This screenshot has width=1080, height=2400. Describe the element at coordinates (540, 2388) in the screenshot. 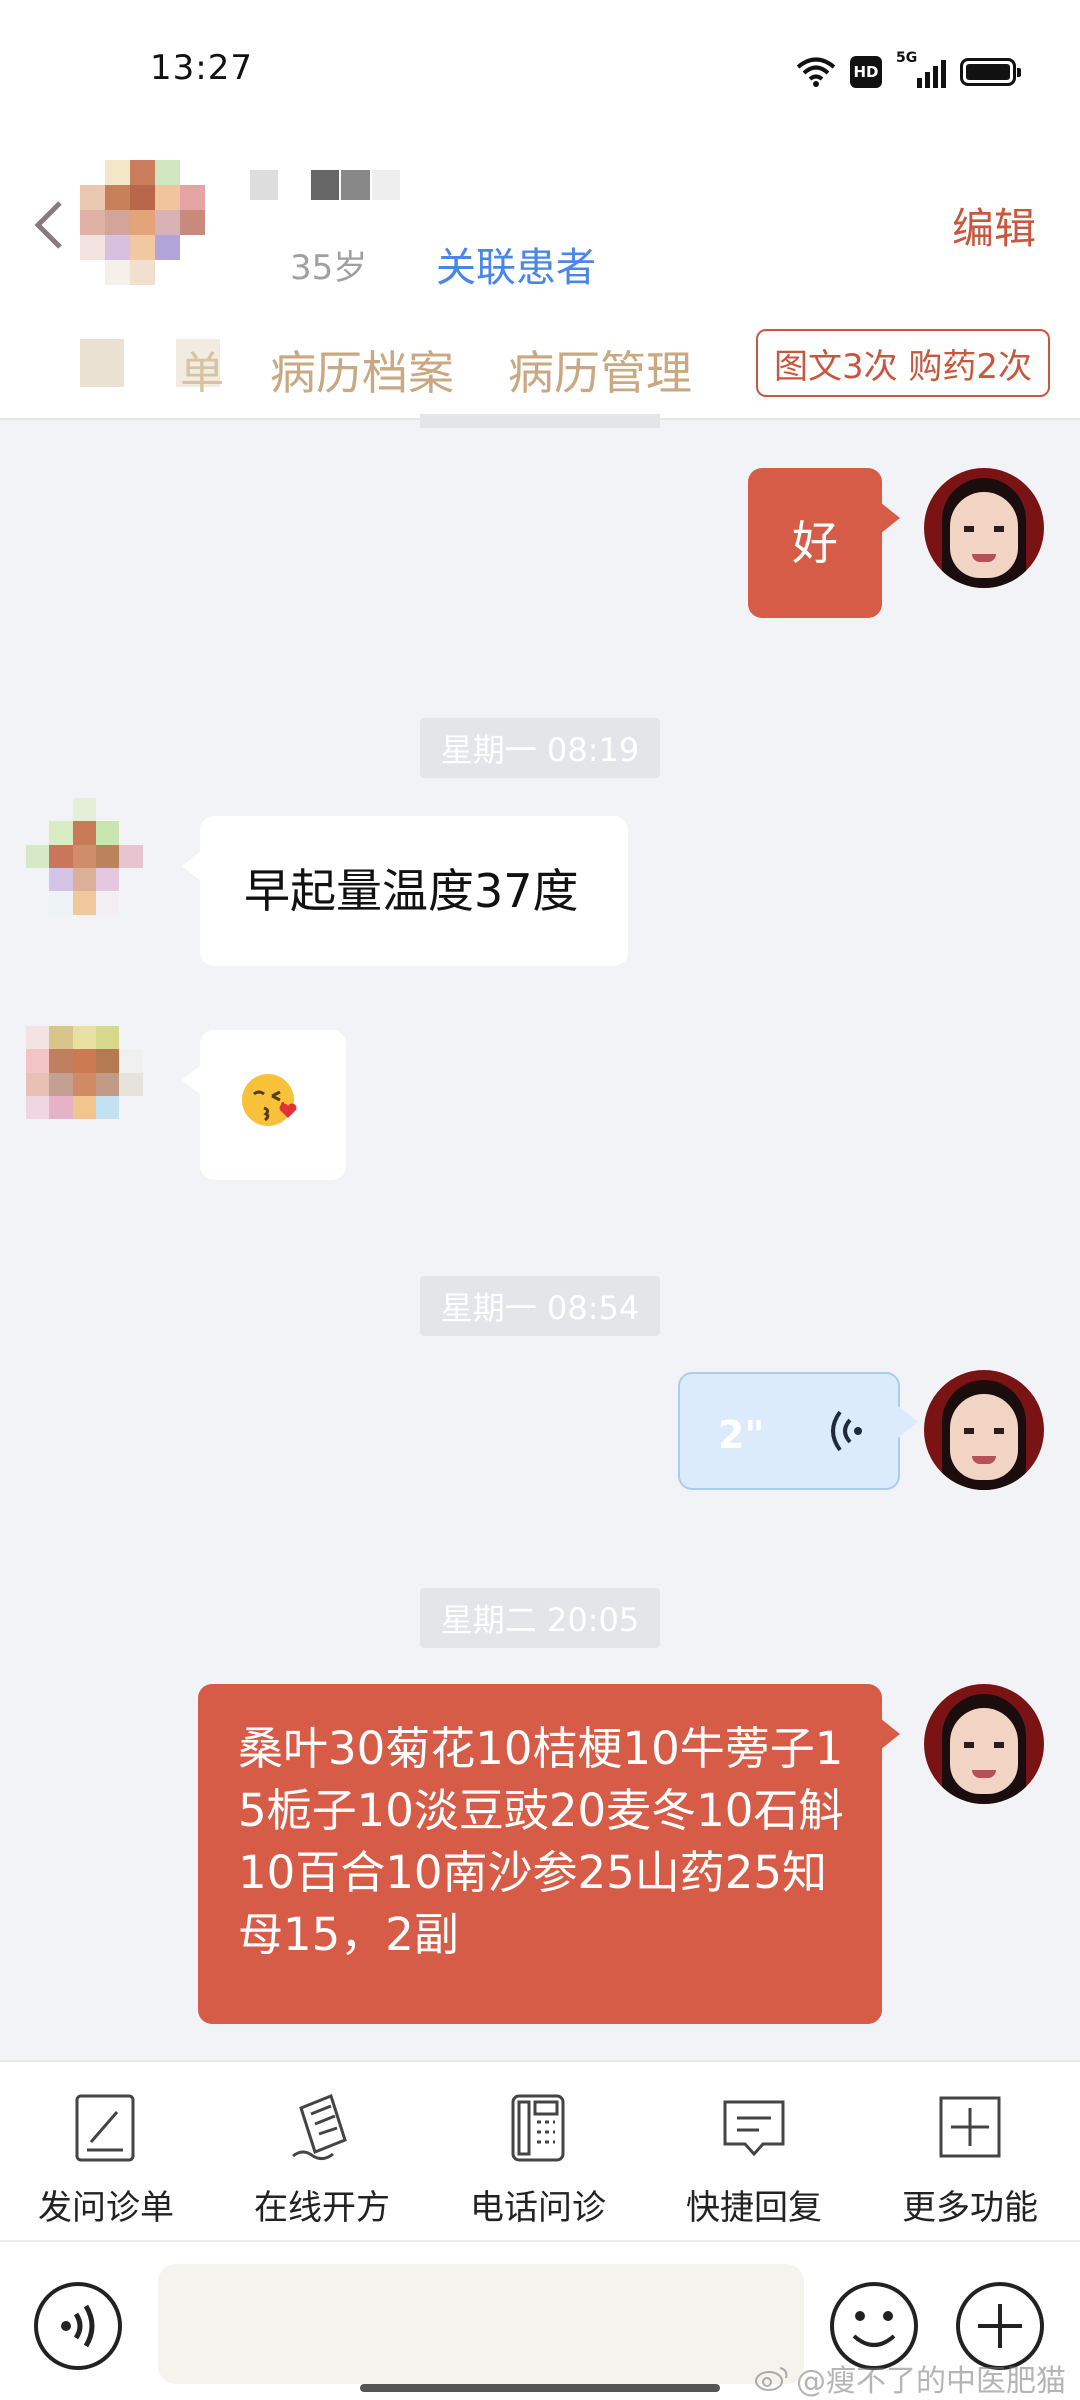

I see `home-indicator` at that location.